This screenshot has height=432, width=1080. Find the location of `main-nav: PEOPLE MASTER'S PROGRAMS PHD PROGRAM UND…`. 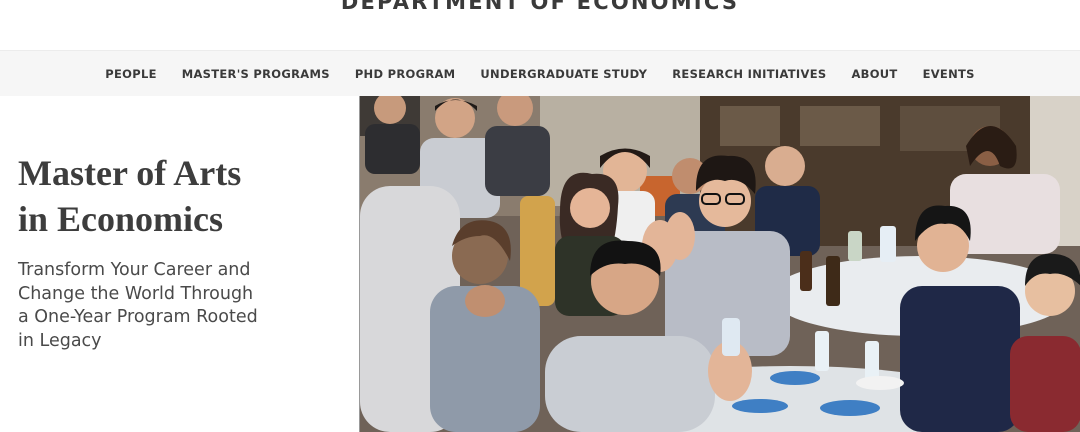

main-nav: PEOPLE MASTER'S PROGRAMS PHD PROGRAM UND… is located at coordinates (540, 73).